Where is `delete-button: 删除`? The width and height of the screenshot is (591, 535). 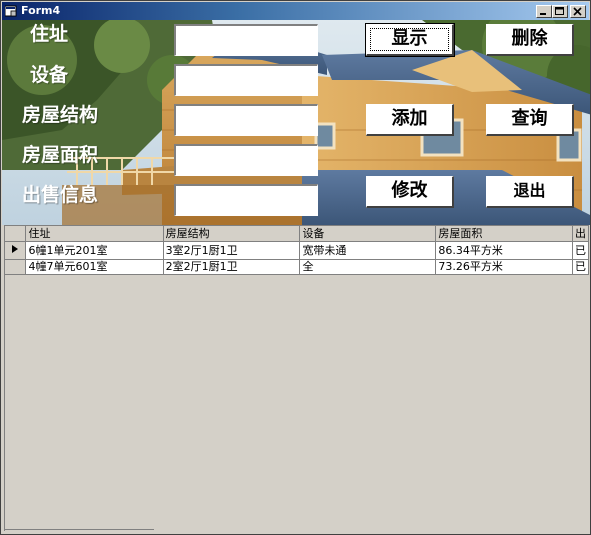 delete-button: 删除 is located at coordinates (530, 40).